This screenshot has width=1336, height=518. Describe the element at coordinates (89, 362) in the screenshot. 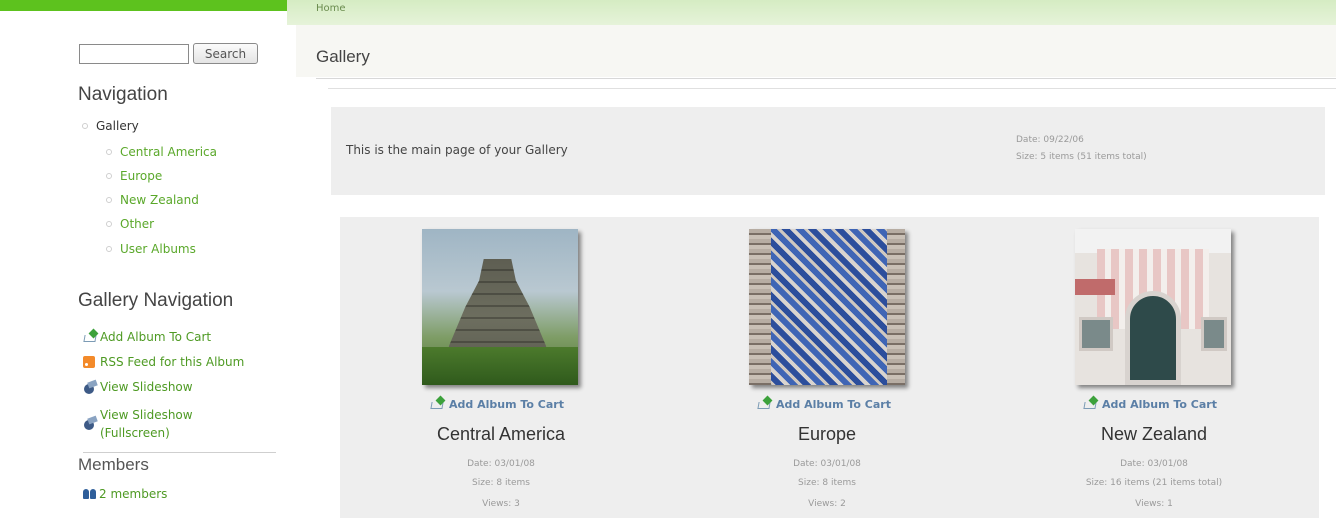

I see `rss-icon` at that location.